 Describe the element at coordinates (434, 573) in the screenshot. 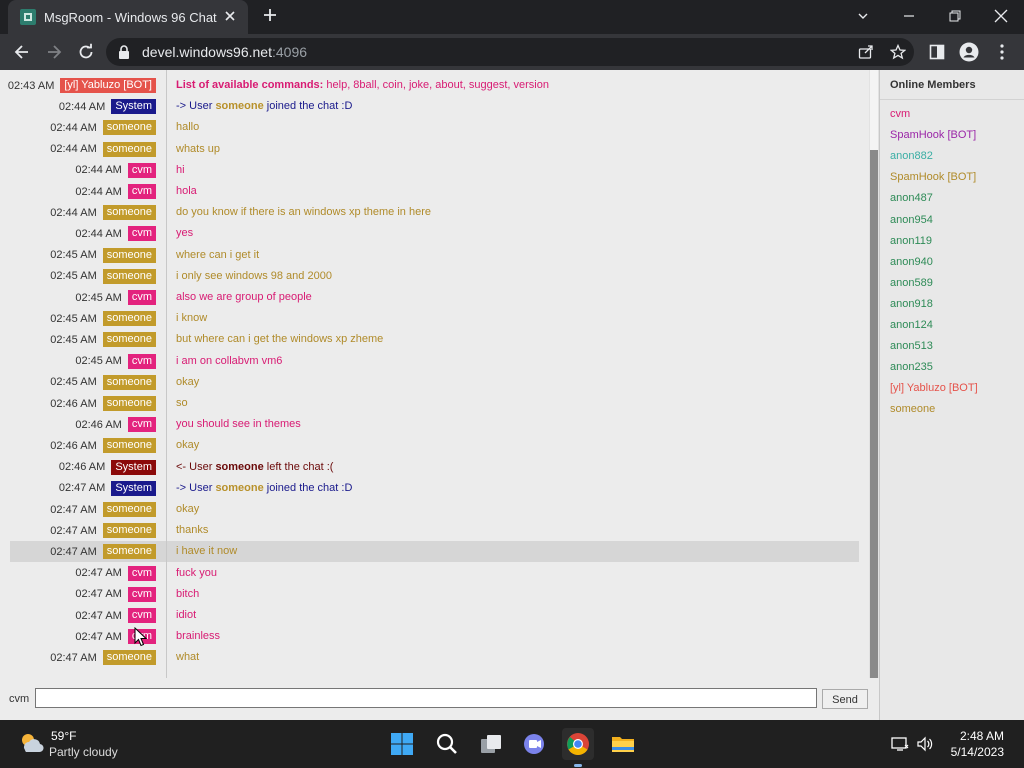

I see `chat-message: 02:47 AM cvm fuck you` at that location.